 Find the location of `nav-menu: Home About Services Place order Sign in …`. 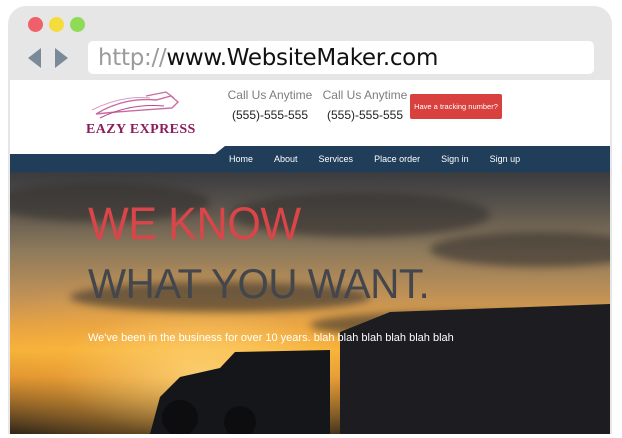

nav-menu: Home About Services Place order Sign in … is located at coordinates (385, 159).